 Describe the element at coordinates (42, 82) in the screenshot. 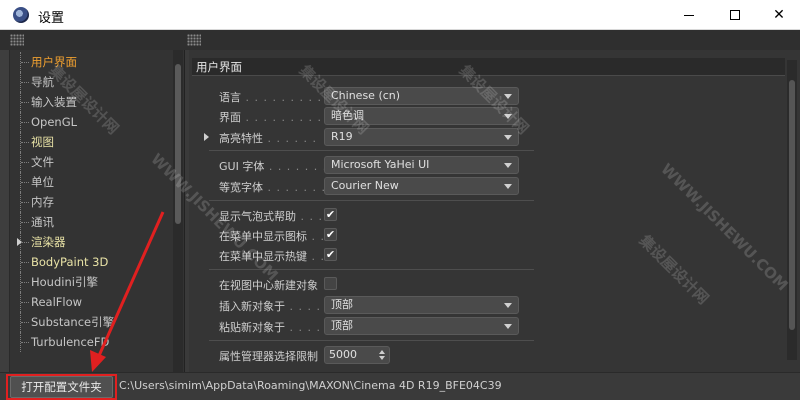

I see `sidebar-item-label: 导航` at that location.